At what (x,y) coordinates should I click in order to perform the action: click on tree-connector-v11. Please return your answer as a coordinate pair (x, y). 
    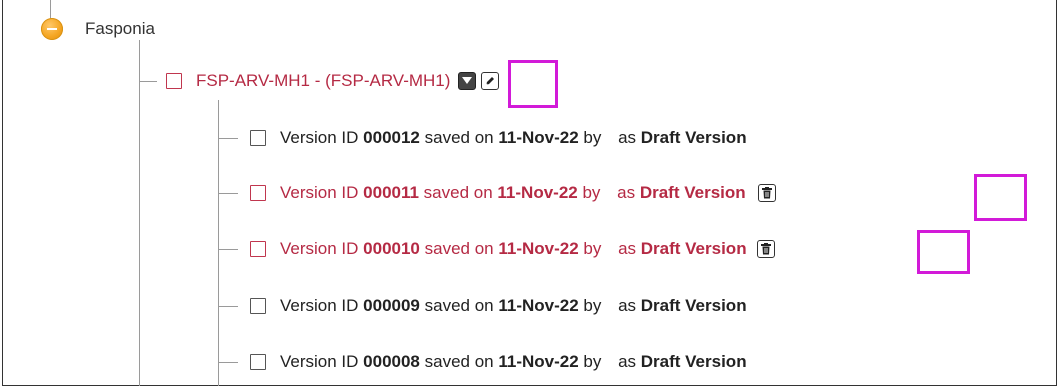
    Looking at the image, I should click on (228, 193).